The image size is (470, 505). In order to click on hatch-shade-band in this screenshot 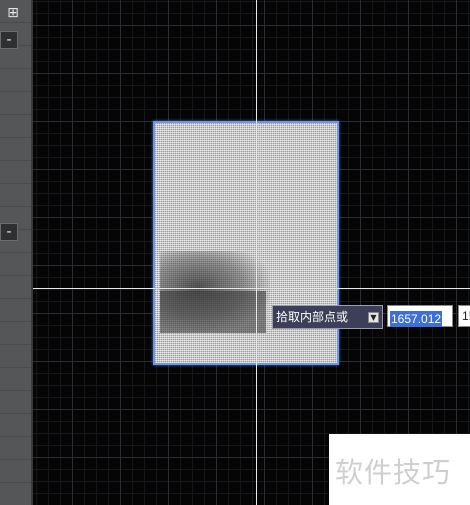, I will do `click(213, 312)`.